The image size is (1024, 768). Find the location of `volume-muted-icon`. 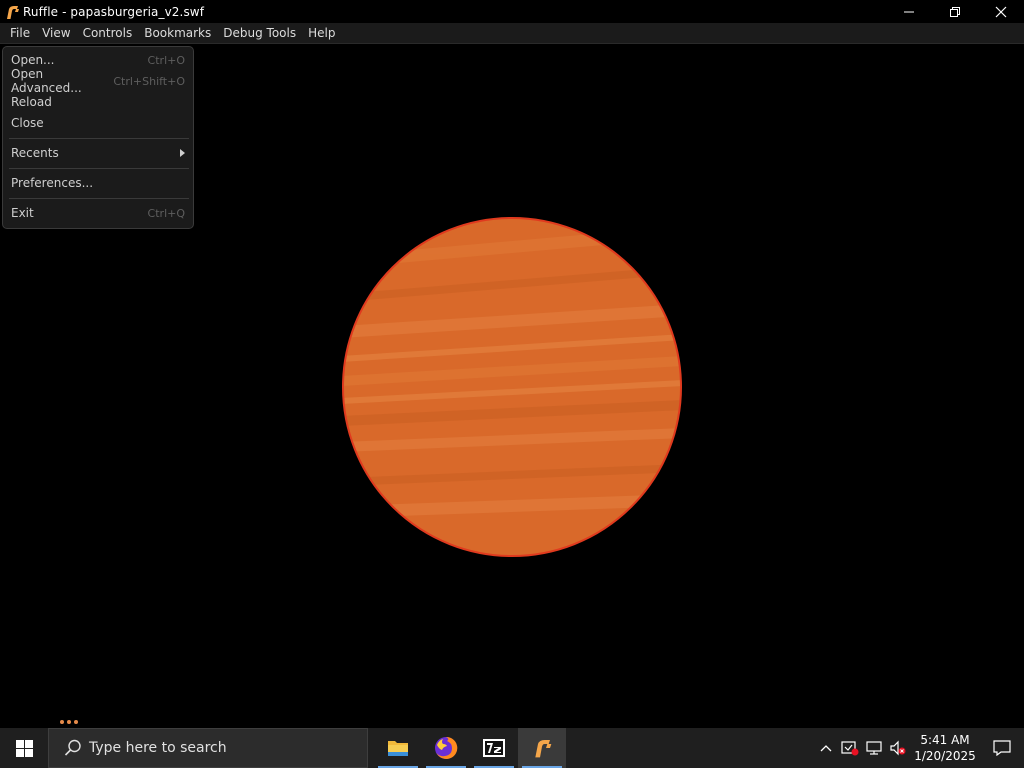

volume-muted-icon is located at coordinates (898, 748).